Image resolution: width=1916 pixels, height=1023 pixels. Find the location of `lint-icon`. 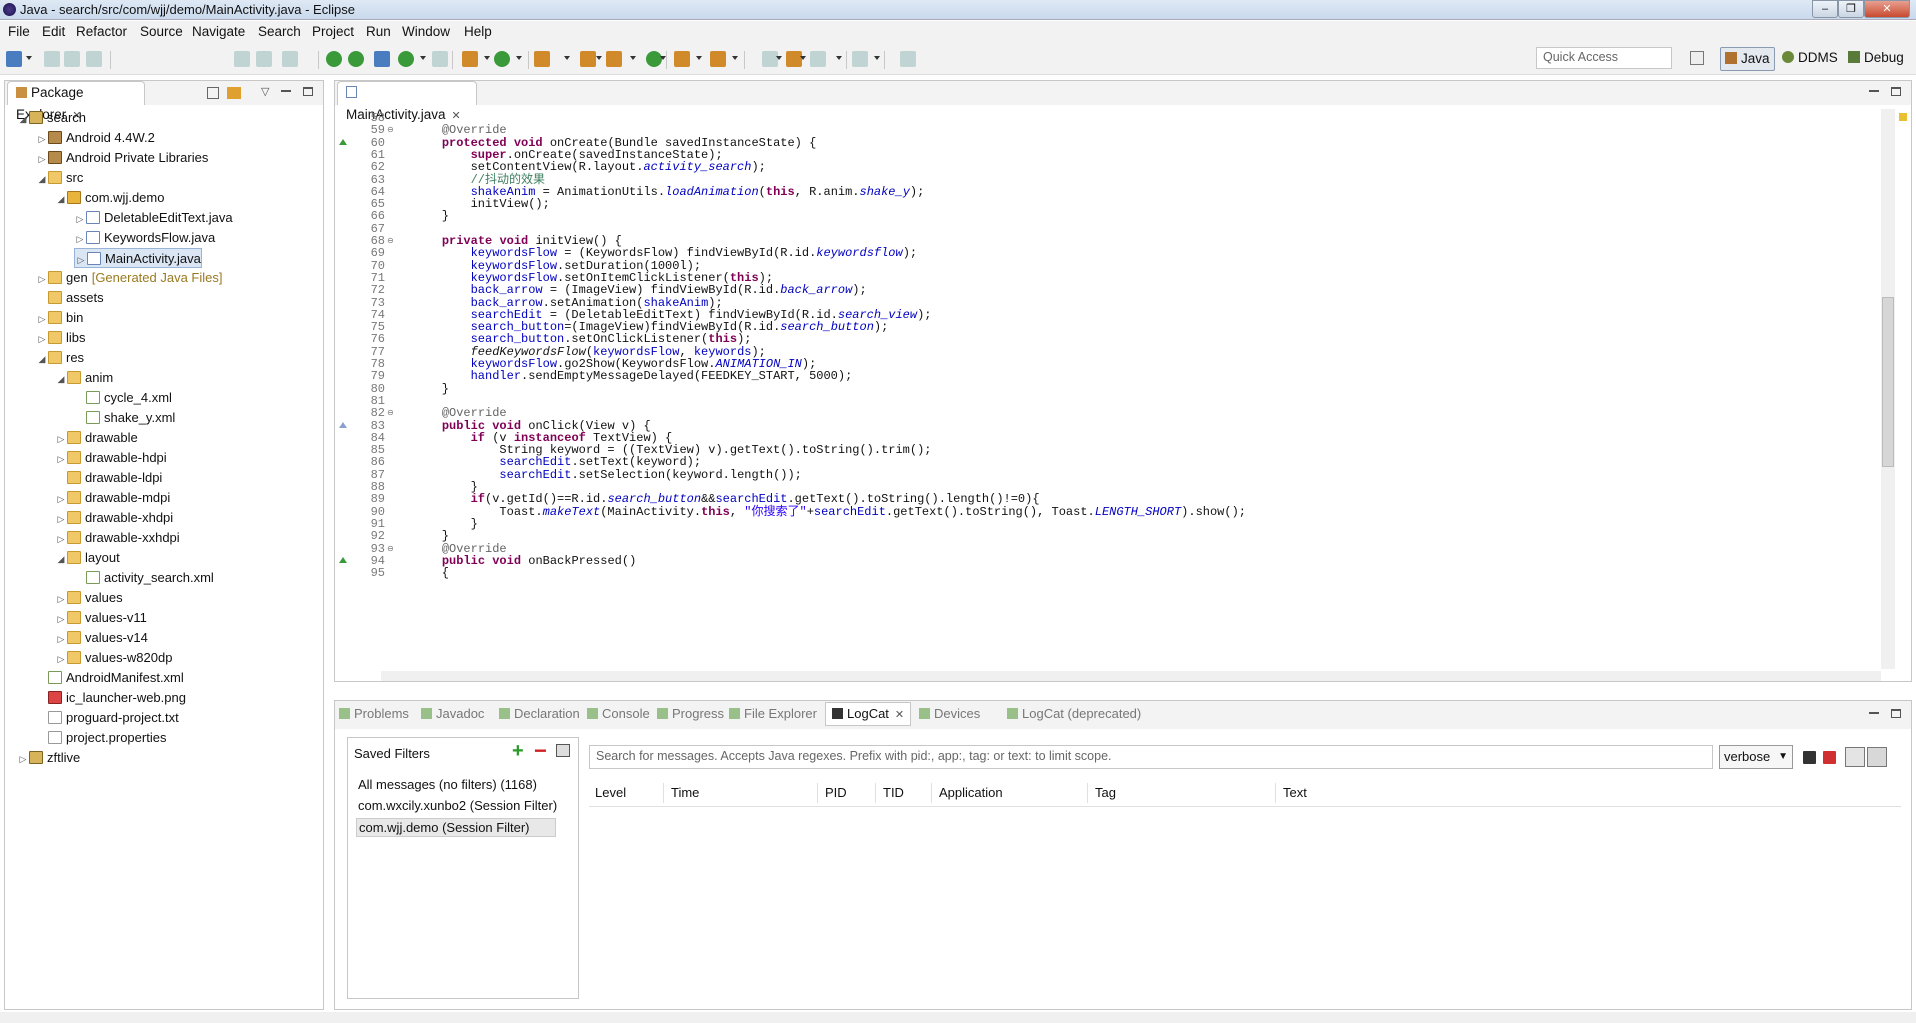

lint-icon is located at coordinates (382, 59).